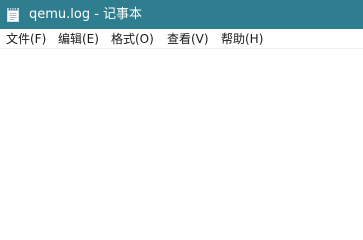 This screenshot has width=363, height=240. What do you see at coordinates (242, 39) in the screenshot?
I see `menu-help: 帮助(H)` at bounding box center [242, 39].